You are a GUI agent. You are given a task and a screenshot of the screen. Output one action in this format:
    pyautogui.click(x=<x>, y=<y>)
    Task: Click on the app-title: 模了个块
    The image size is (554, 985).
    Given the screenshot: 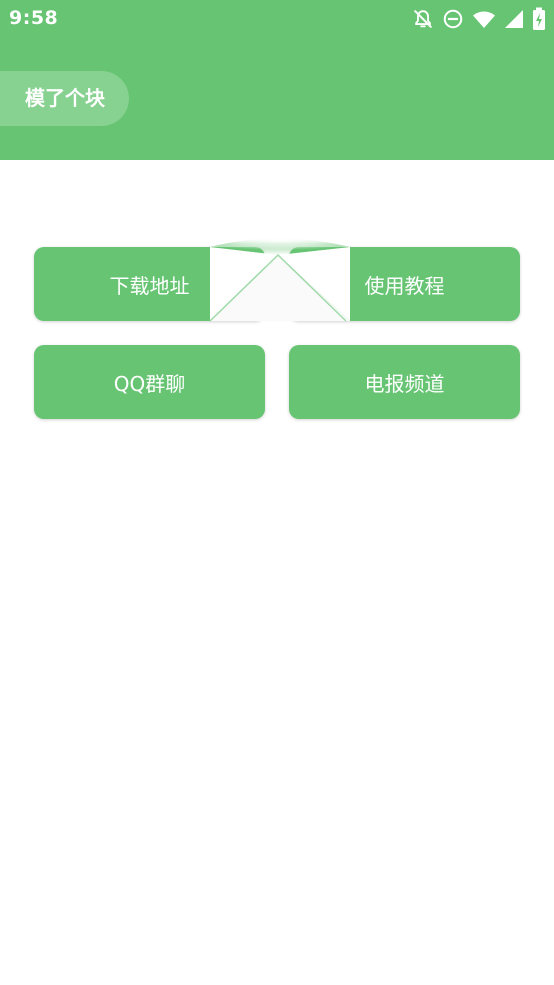 What is the action you would take?
    pyautogui.click(x=65, y=98)
    